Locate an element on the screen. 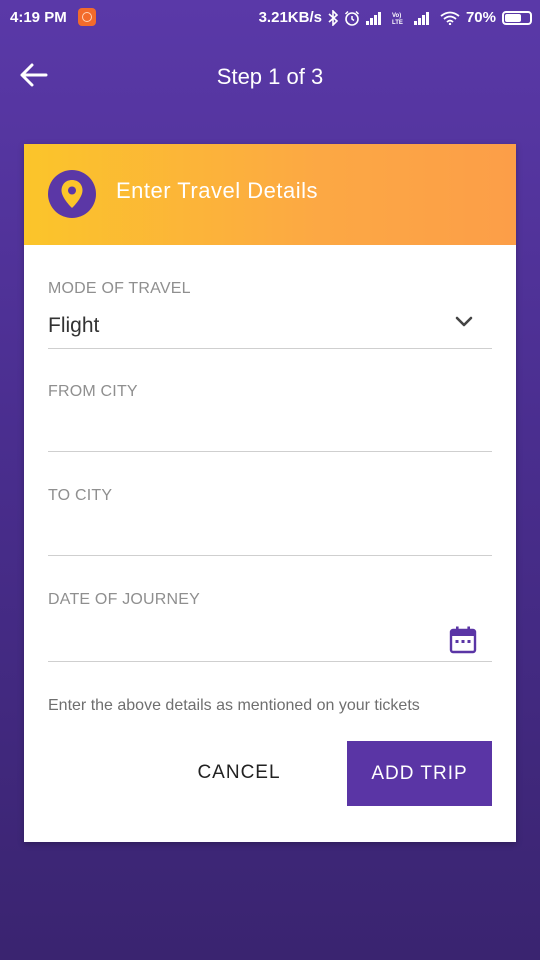 The width and height of the screenshot is (540, 960). alarm-icon is located at coordinates (352, 18).